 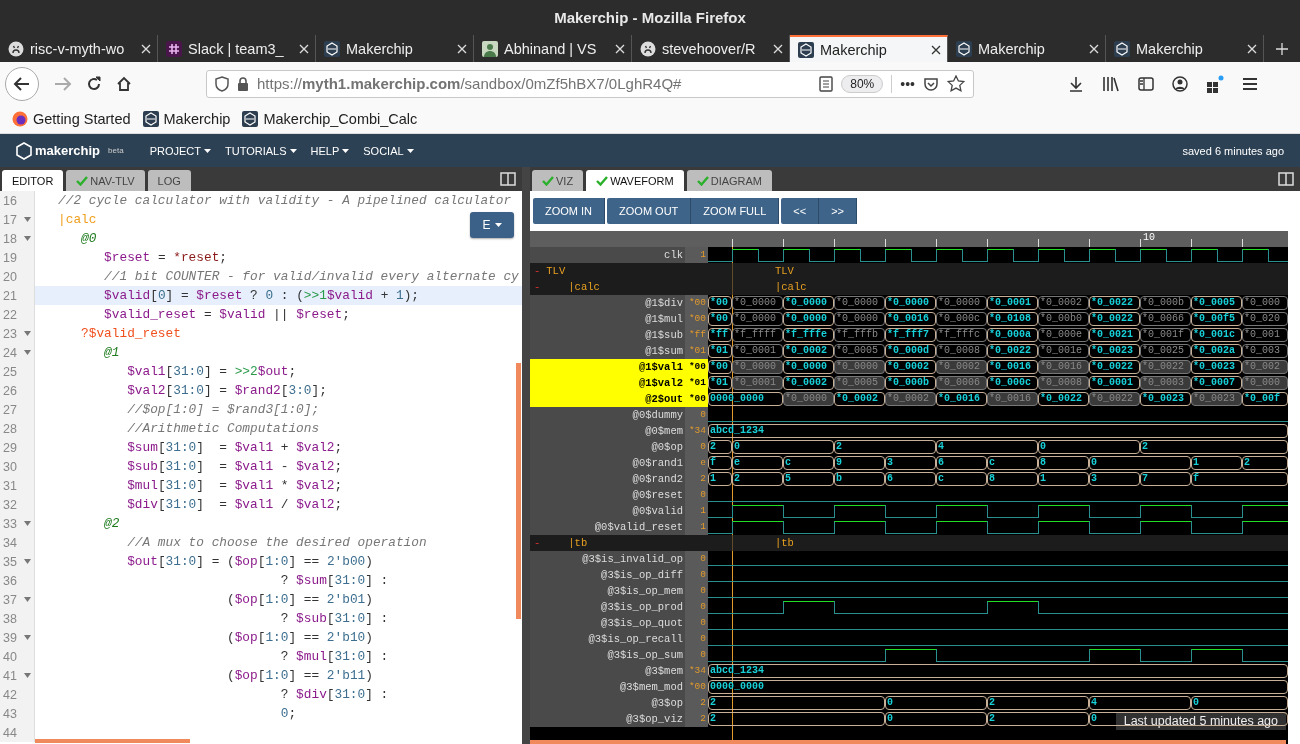 What do you see at coordinates (261, 637) in the screenshot?
I see `editor-line: 39 ($op[1:0] == 2'b10)` at bounding box center [261, 637].